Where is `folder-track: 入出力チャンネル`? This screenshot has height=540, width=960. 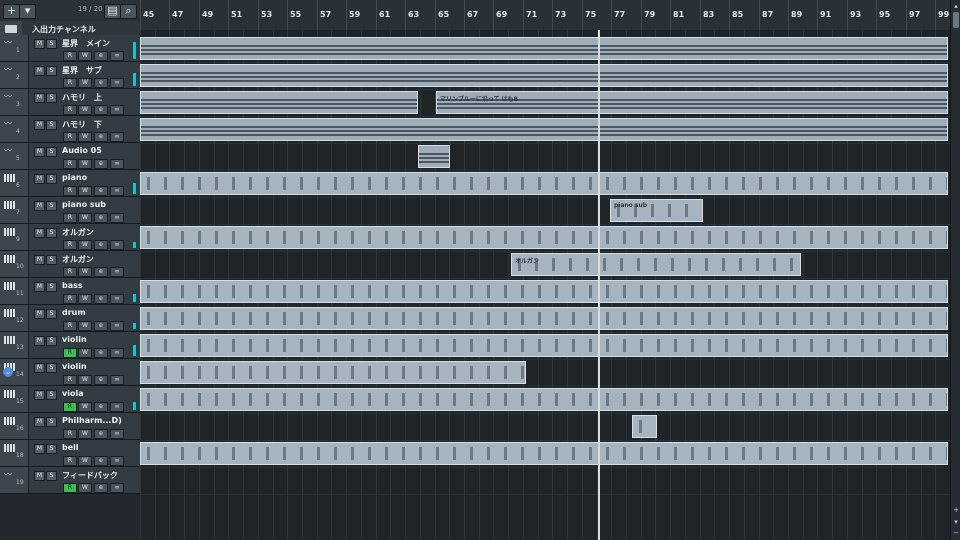 folder-track: 入出力チャンネル is located at coordinates (70, 28).